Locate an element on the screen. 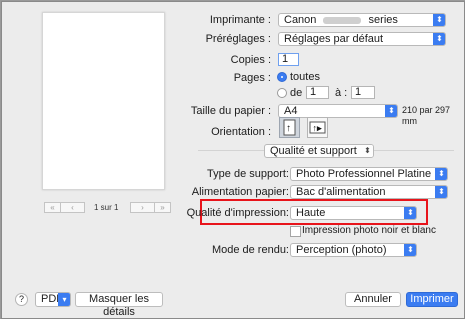 This screenshot has width=465, height=319. help-icon: ? is located at coordinates (21, 299).